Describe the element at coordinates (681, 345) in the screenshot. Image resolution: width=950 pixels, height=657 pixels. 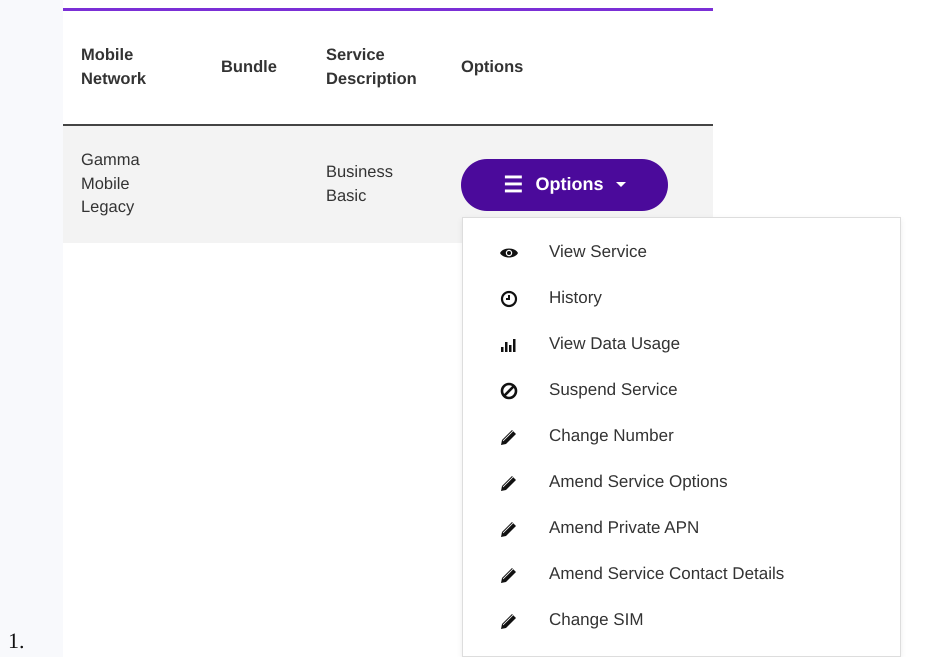
I see `menu-item: View Data Usage` at that location.